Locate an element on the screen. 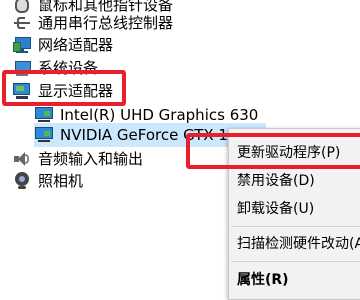 This screenshot has width=360, height=300. tree-item-label: 音频输入和输出 is located at coordinates (91, 159).